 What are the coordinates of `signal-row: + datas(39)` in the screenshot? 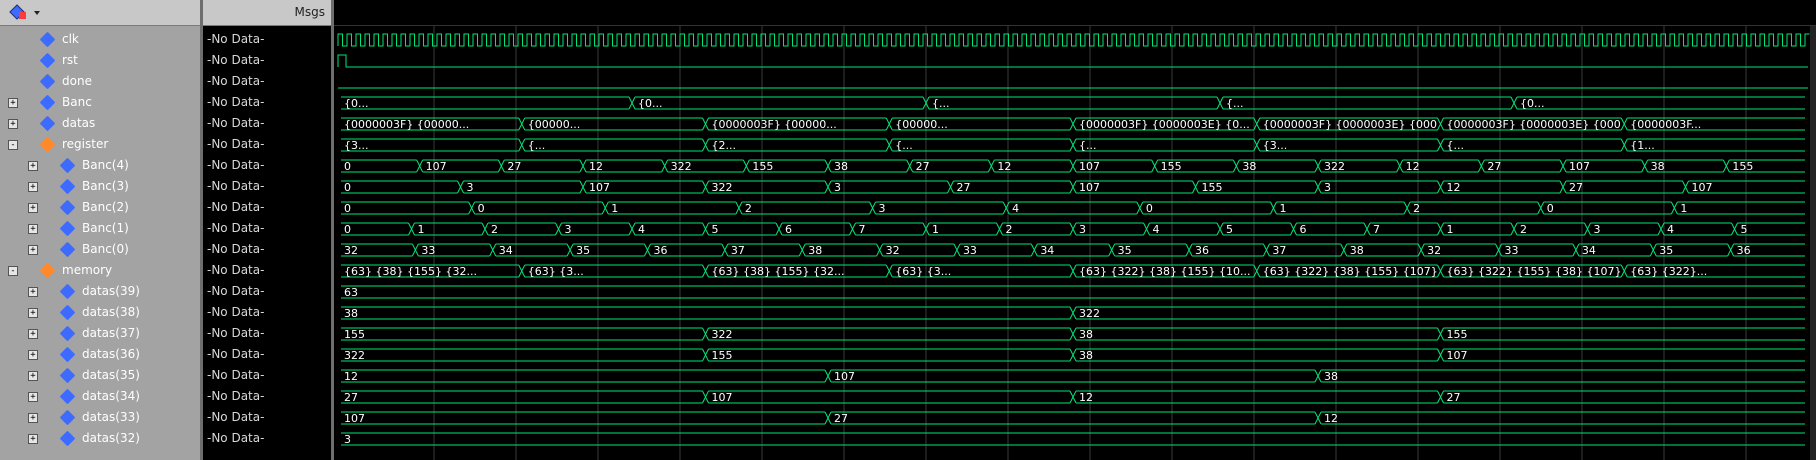 It's located at (100, 292).